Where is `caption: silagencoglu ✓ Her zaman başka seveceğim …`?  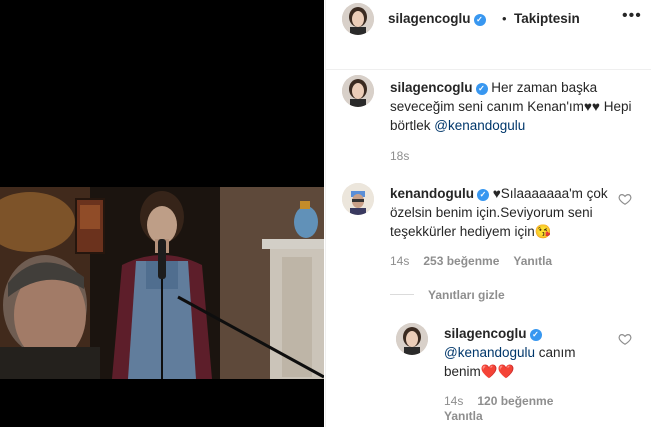 caption: silagencoglu ✓ Her zaman başka seveceğim … is located at coordinates (515, 106).